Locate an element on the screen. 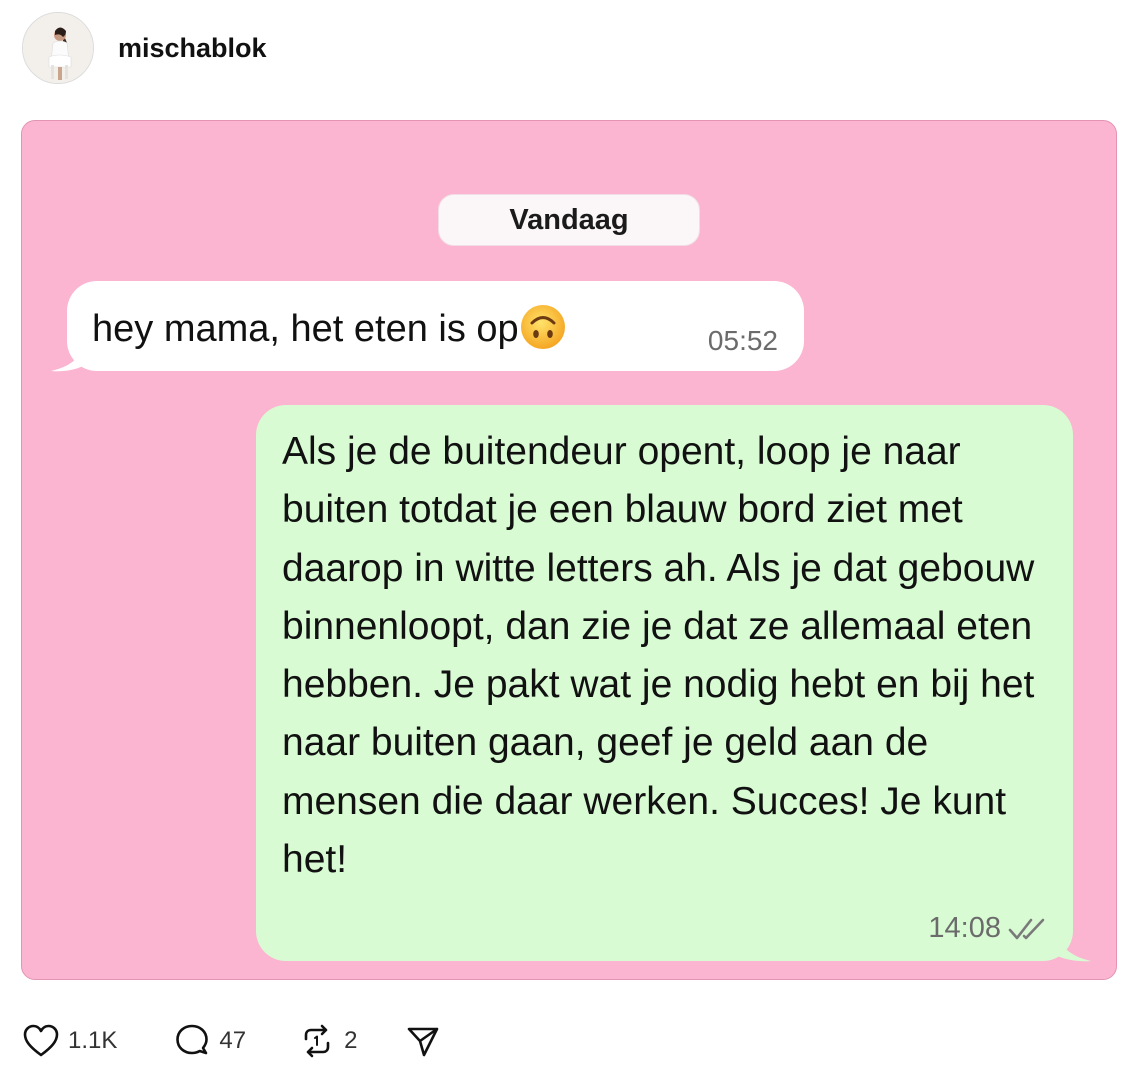 Image resolution: width=1142 pixels, height=1074 pixels. like-button: 1.1K is located at coordinates (69, 1041).